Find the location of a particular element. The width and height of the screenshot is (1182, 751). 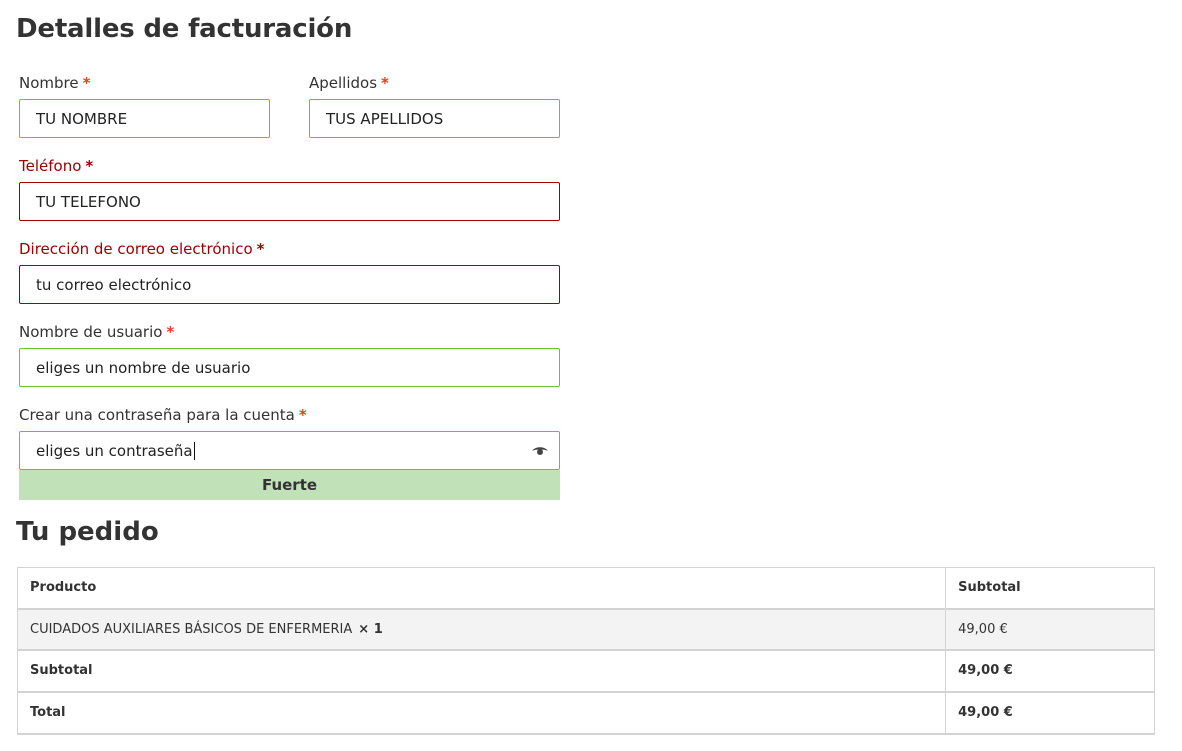

phone-label: Teléfono * is located at coordinates (56, 166).